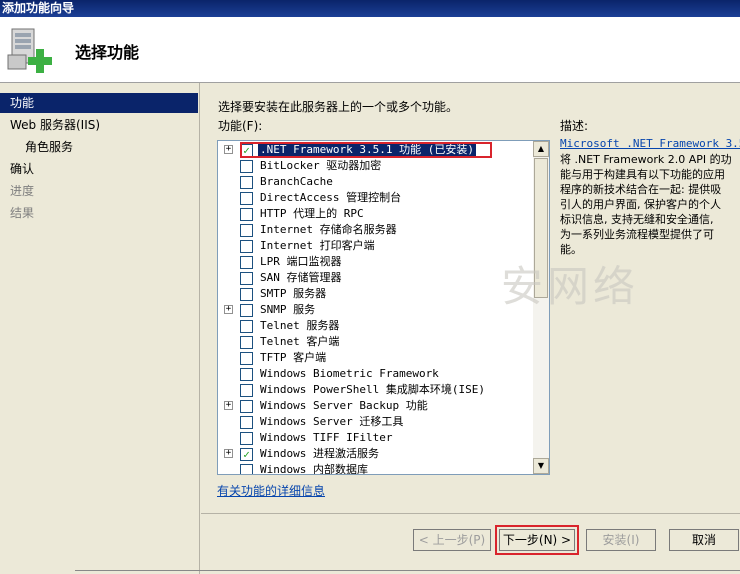  What do you see at coordinates (328, 229) in the screenshot?
I see `feature-label: Internet 存储命名服务器` at bounding box center [328, 229].